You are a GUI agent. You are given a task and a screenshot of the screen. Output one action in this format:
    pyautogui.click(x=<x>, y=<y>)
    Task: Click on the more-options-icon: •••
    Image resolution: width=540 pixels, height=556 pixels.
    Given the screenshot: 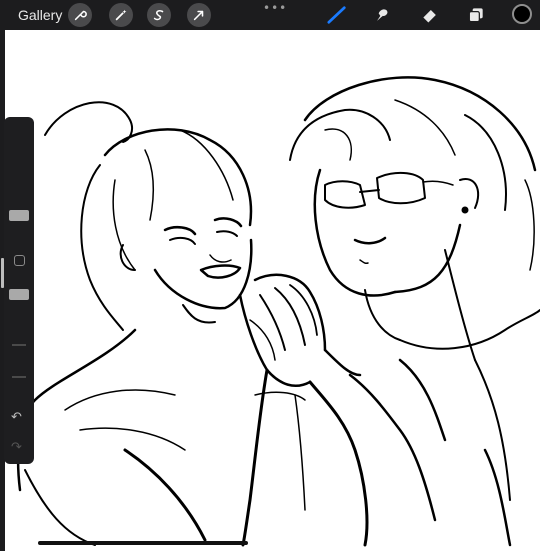 What is the action you would take?
    pyautogui.click(x=275, y=8)
    